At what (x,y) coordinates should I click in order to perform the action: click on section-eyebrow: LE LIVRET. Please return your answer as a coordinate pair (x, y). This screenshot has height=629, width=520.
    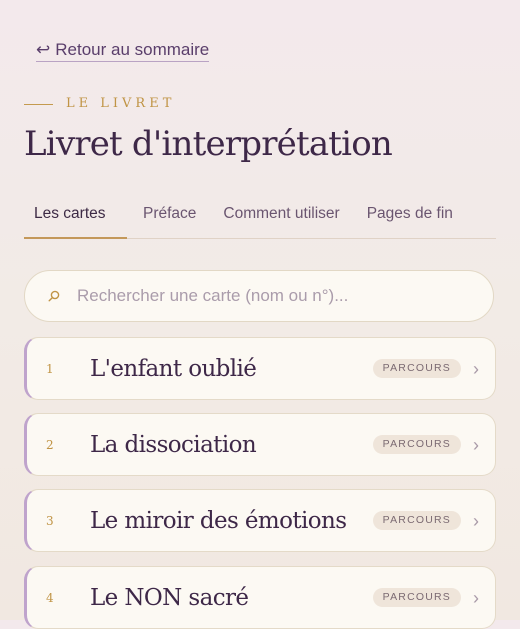
    Looking at the image, I should click on (99, 104).